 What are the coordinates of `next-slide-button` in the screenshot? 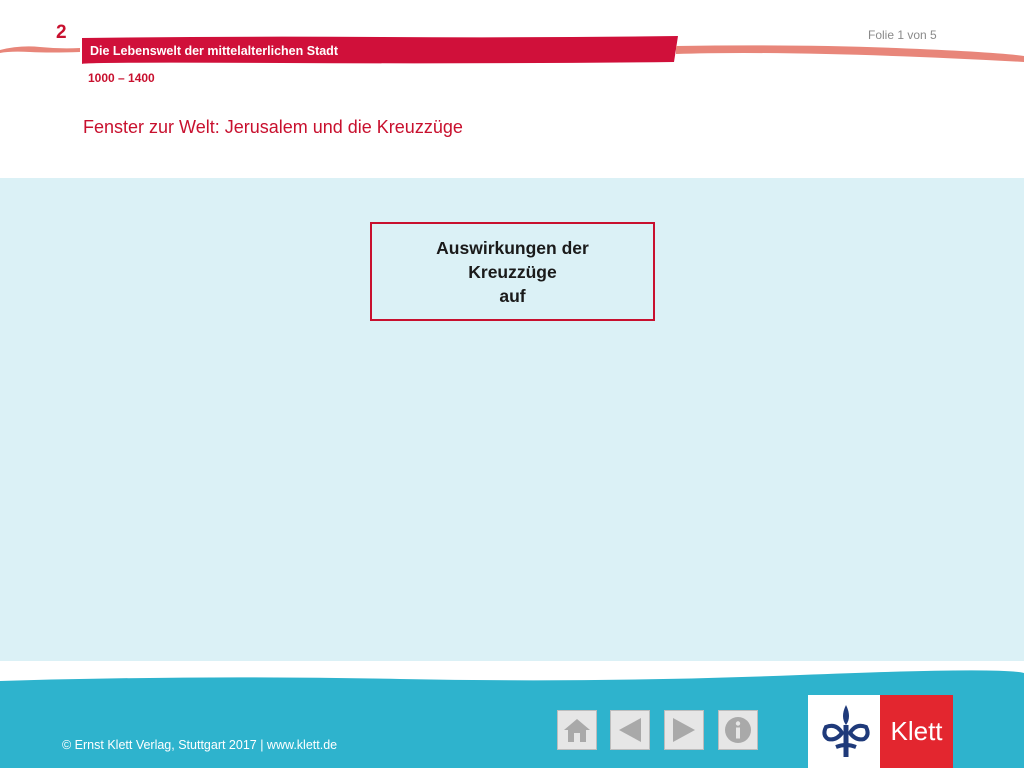 It's located at (684, 730).